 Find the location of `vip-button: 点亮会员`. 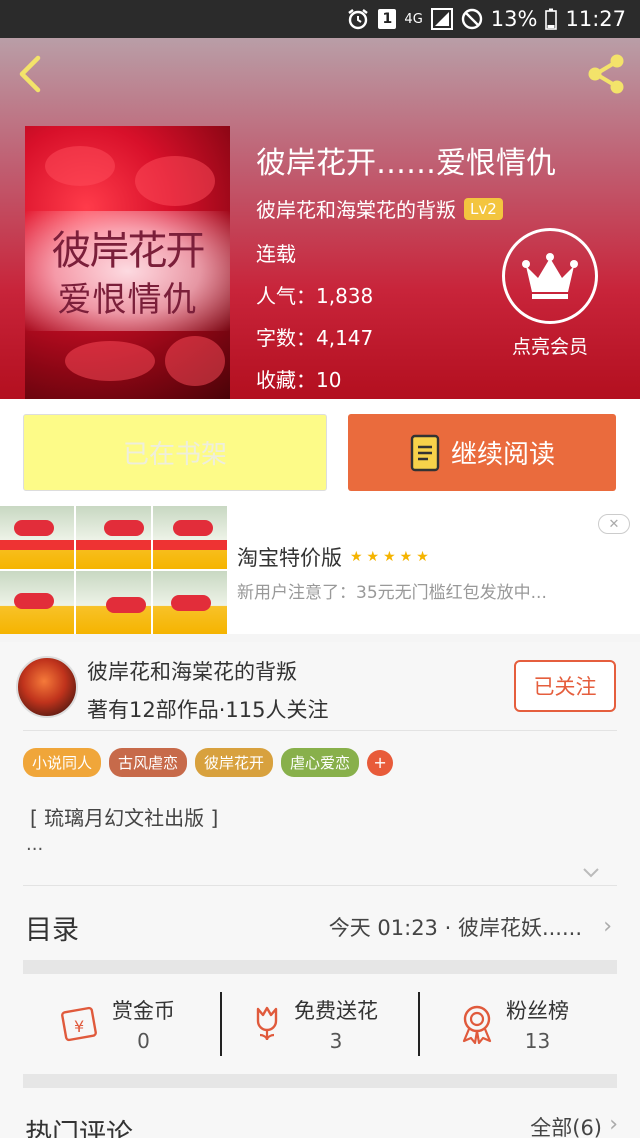

vip-button: 点亮会员 is located at coordinates (550, 293).